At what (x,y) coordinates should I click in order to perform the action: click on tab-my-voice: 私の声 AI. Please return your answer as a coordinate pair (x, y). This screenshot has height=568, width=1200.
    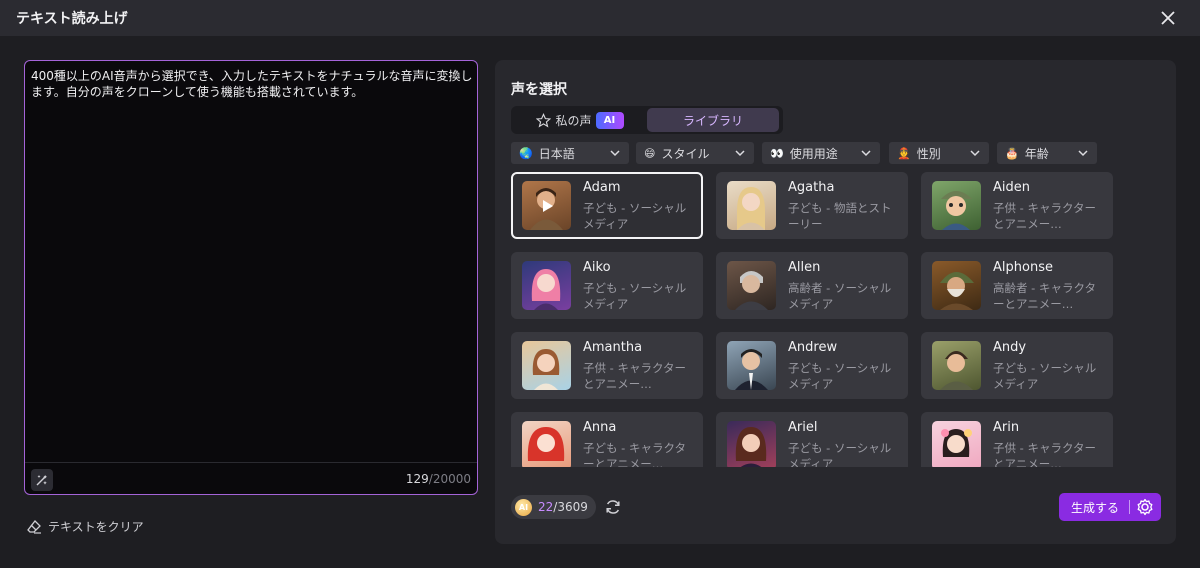
    Looking at the image, I should click on (580, 120).